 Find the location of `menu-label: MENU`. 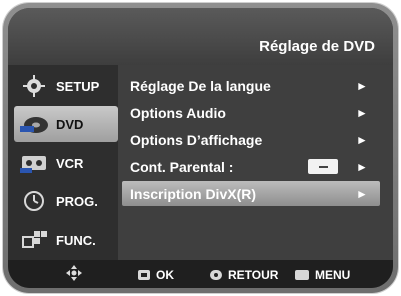

menu-label: MENU is located at coordinates (333, 275).